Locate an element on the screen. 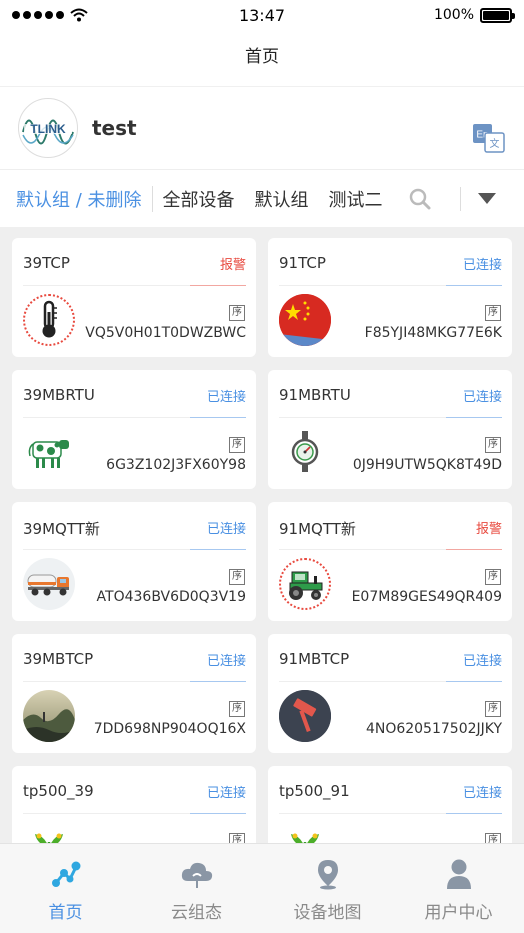  tab-home: 首页 is located at coordinates (65, 888).